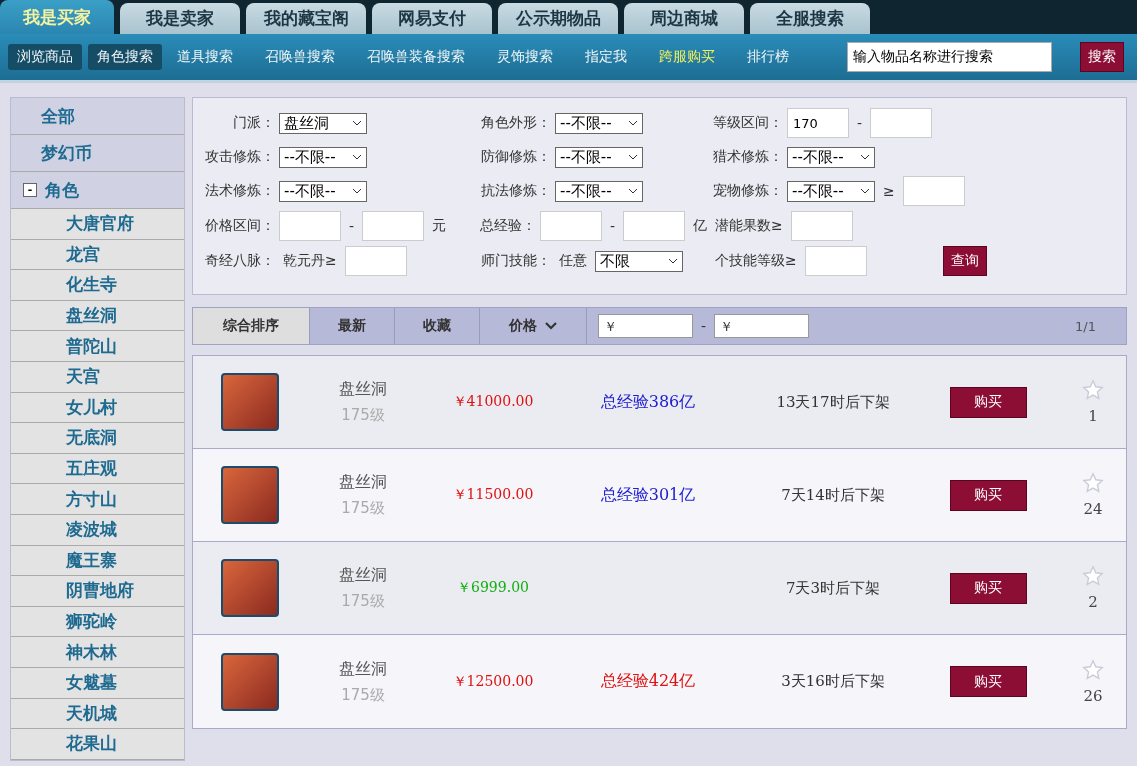  Describe the element at coordinates (97, 408) in the screenshot. I see `category-subitem: 女儿村` at that location.